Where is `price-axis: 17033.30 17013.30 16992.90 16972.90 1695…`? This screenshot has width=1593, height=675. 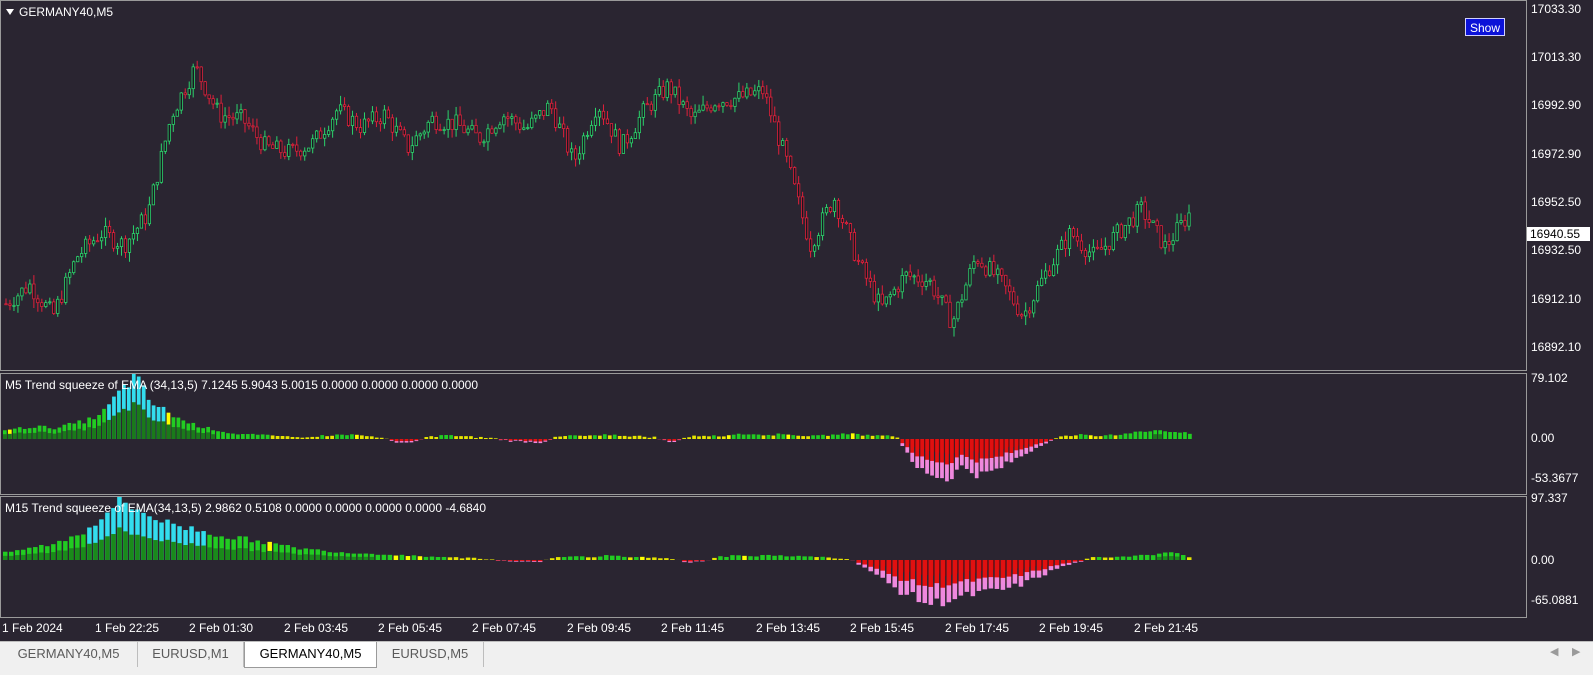
price-axis: 17033.30 17013.30 16992.90 16972.90 1695… is located at coordinates (1560, 185).